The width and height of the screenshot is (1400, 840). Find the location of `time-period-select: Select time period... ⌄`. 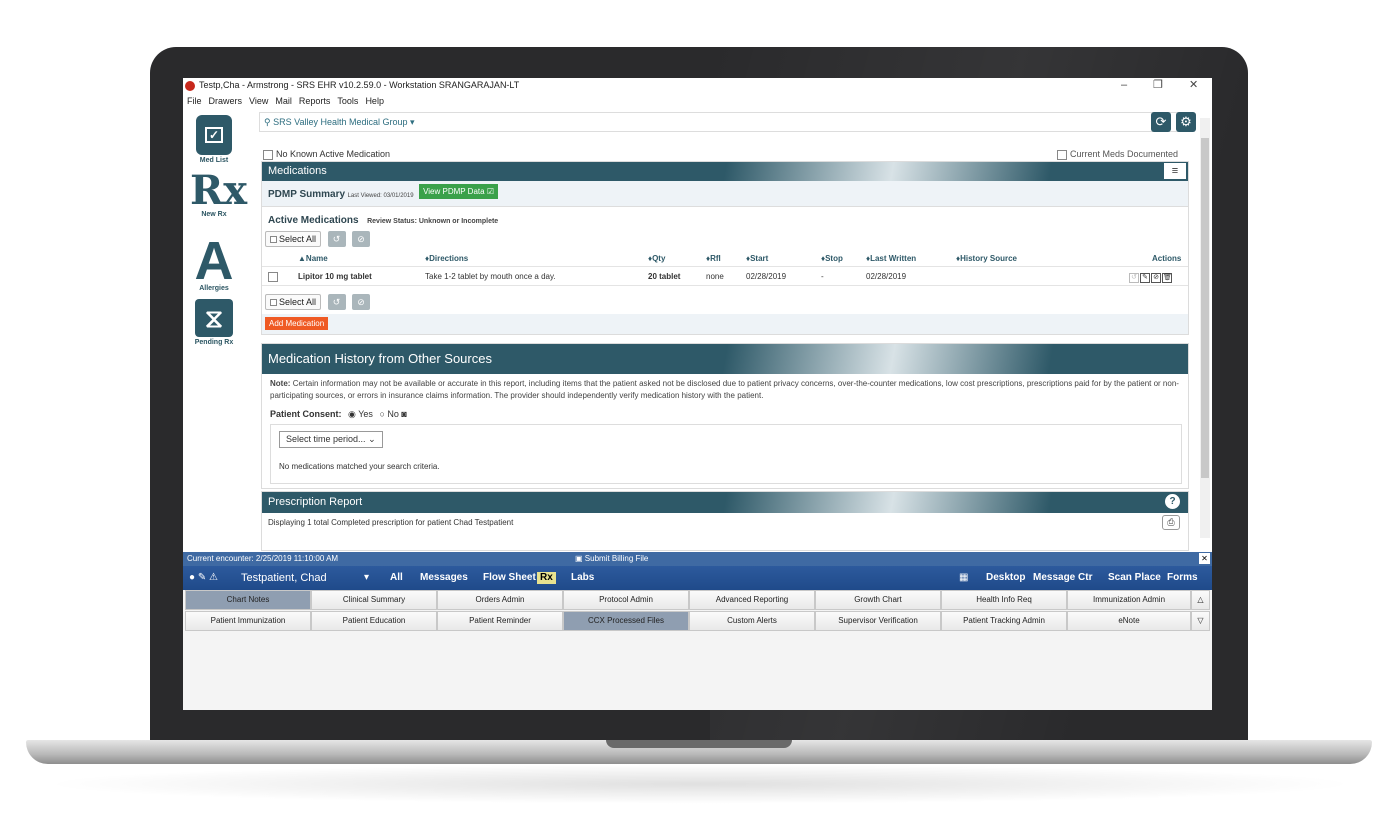

time-period-select: Select time period... ⌄ is located at coordinates (331, 439).